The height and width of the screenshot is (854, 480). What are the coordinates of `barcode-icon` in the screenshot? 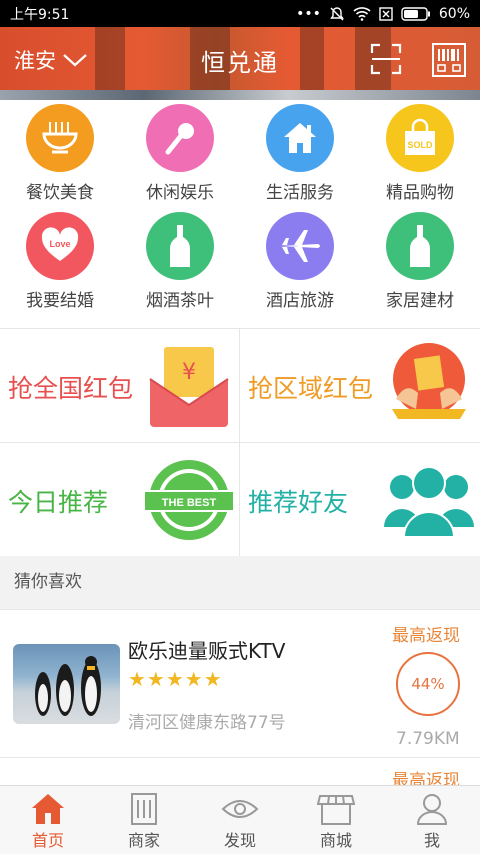 It's located at (449, 60).